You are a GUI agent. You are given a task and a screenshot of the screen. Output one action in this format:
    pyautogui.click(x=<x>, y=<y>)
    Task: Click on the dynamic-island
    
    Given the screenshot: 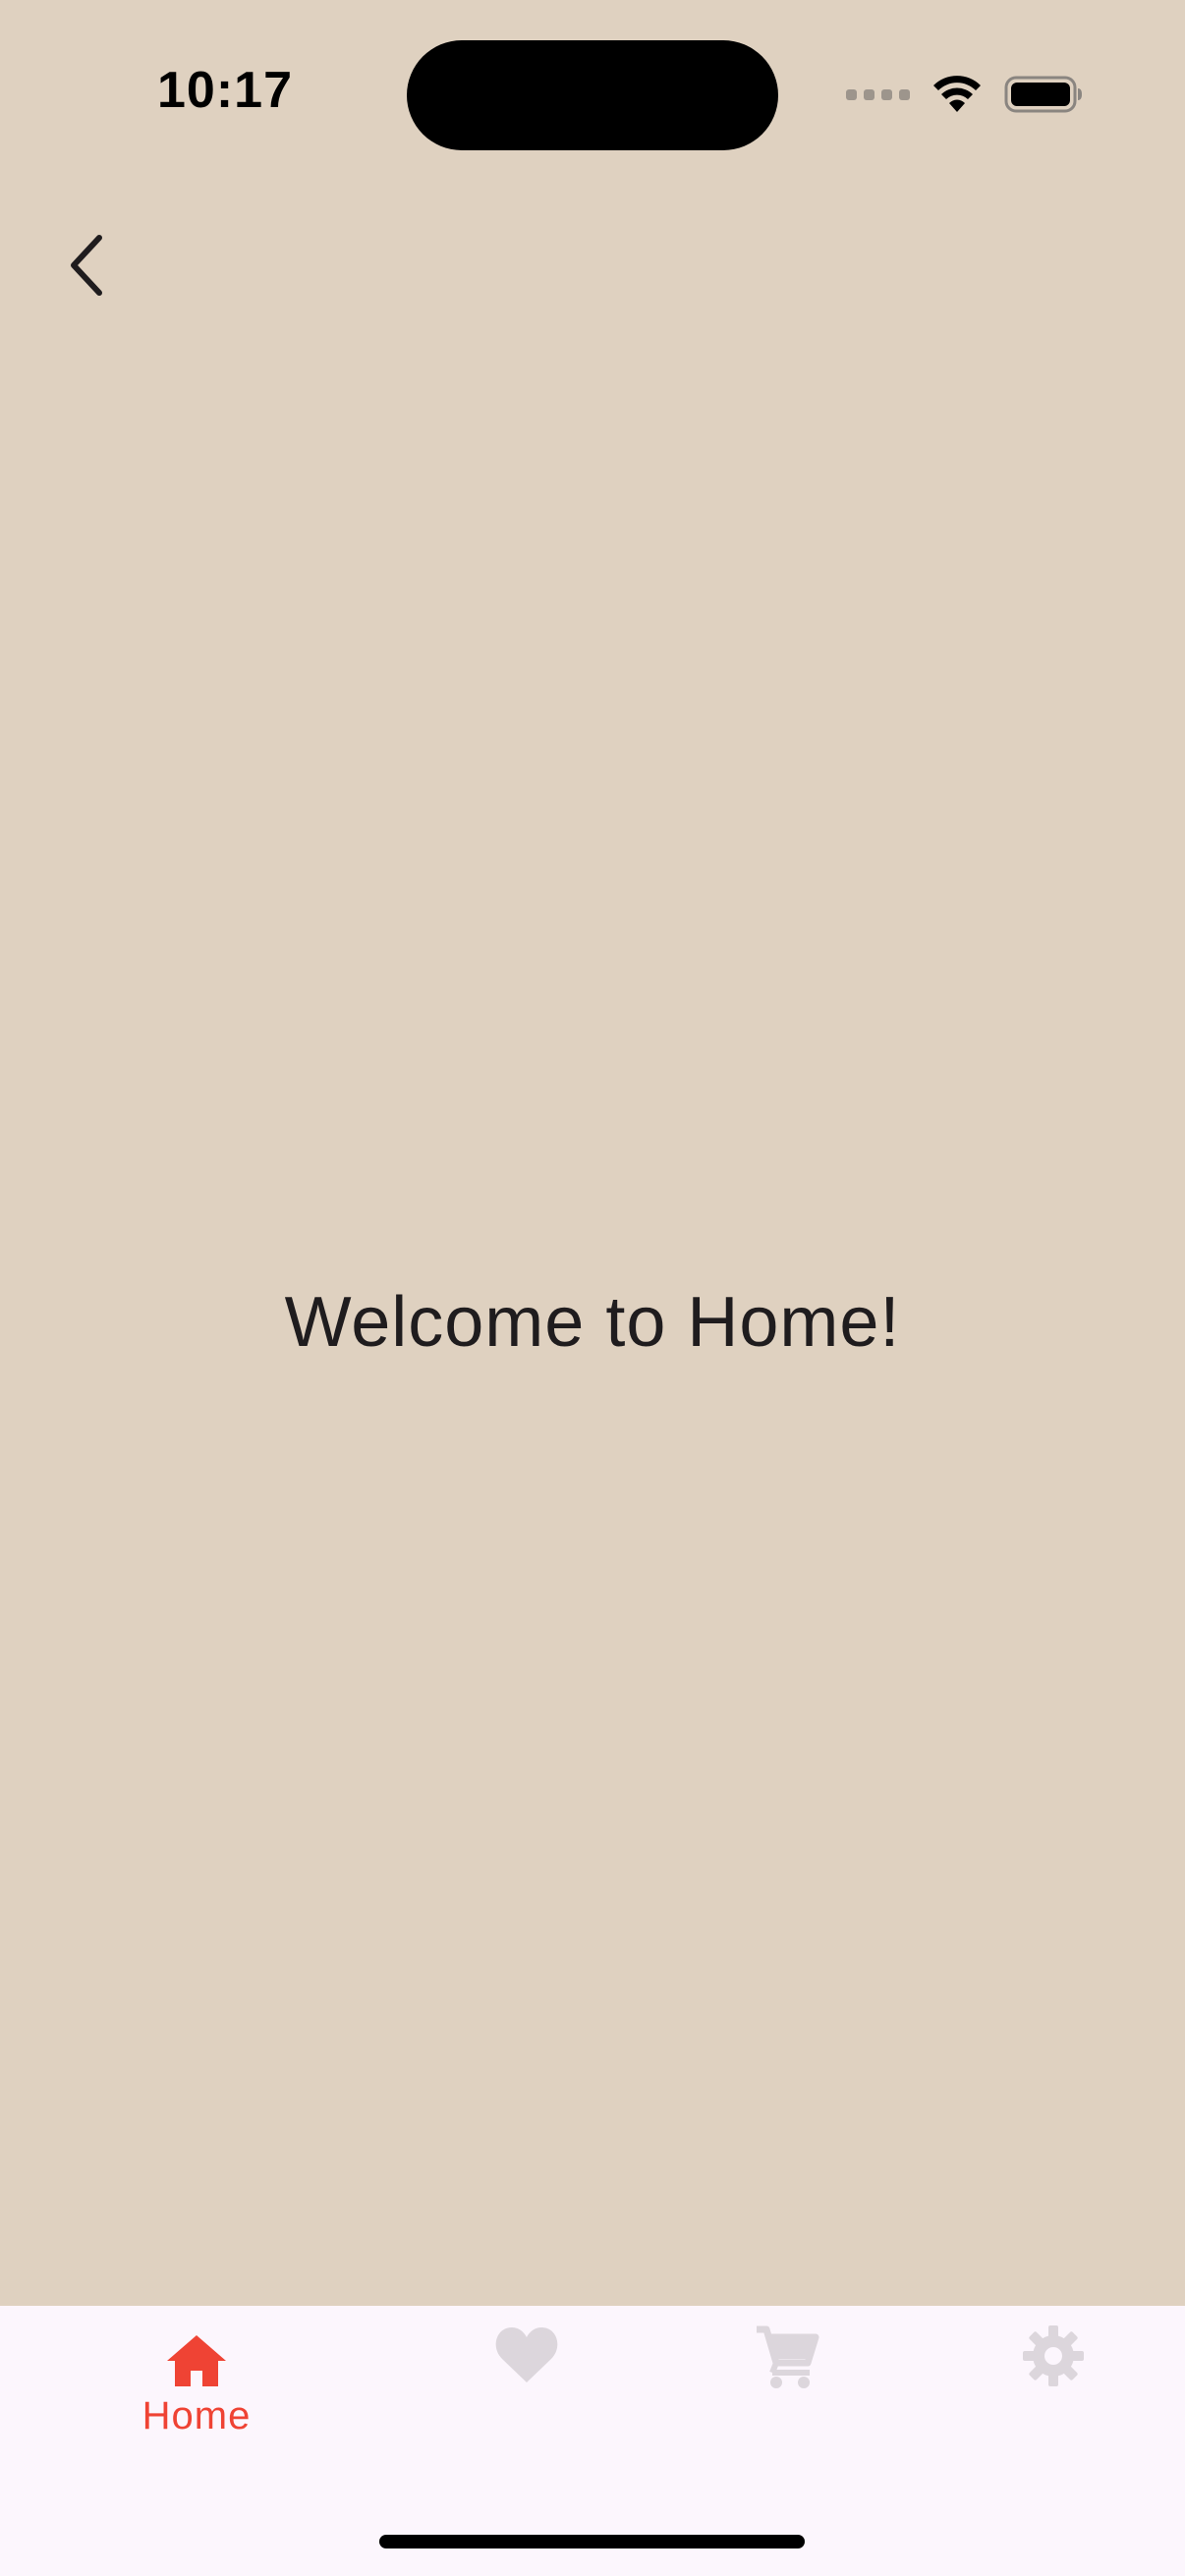 What is the action you would take?
    pyautogui.click(x=592, y=95)
    